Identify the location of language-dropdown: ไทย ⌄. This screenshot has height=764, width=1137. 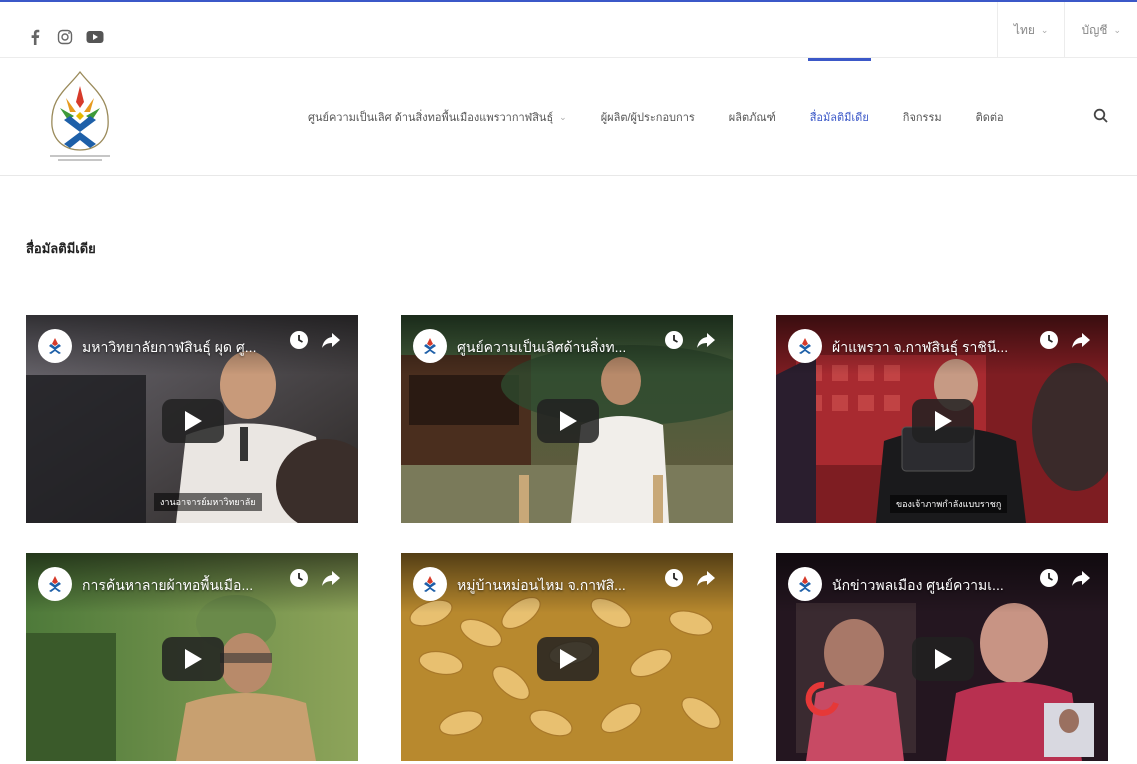
(1030, 30).